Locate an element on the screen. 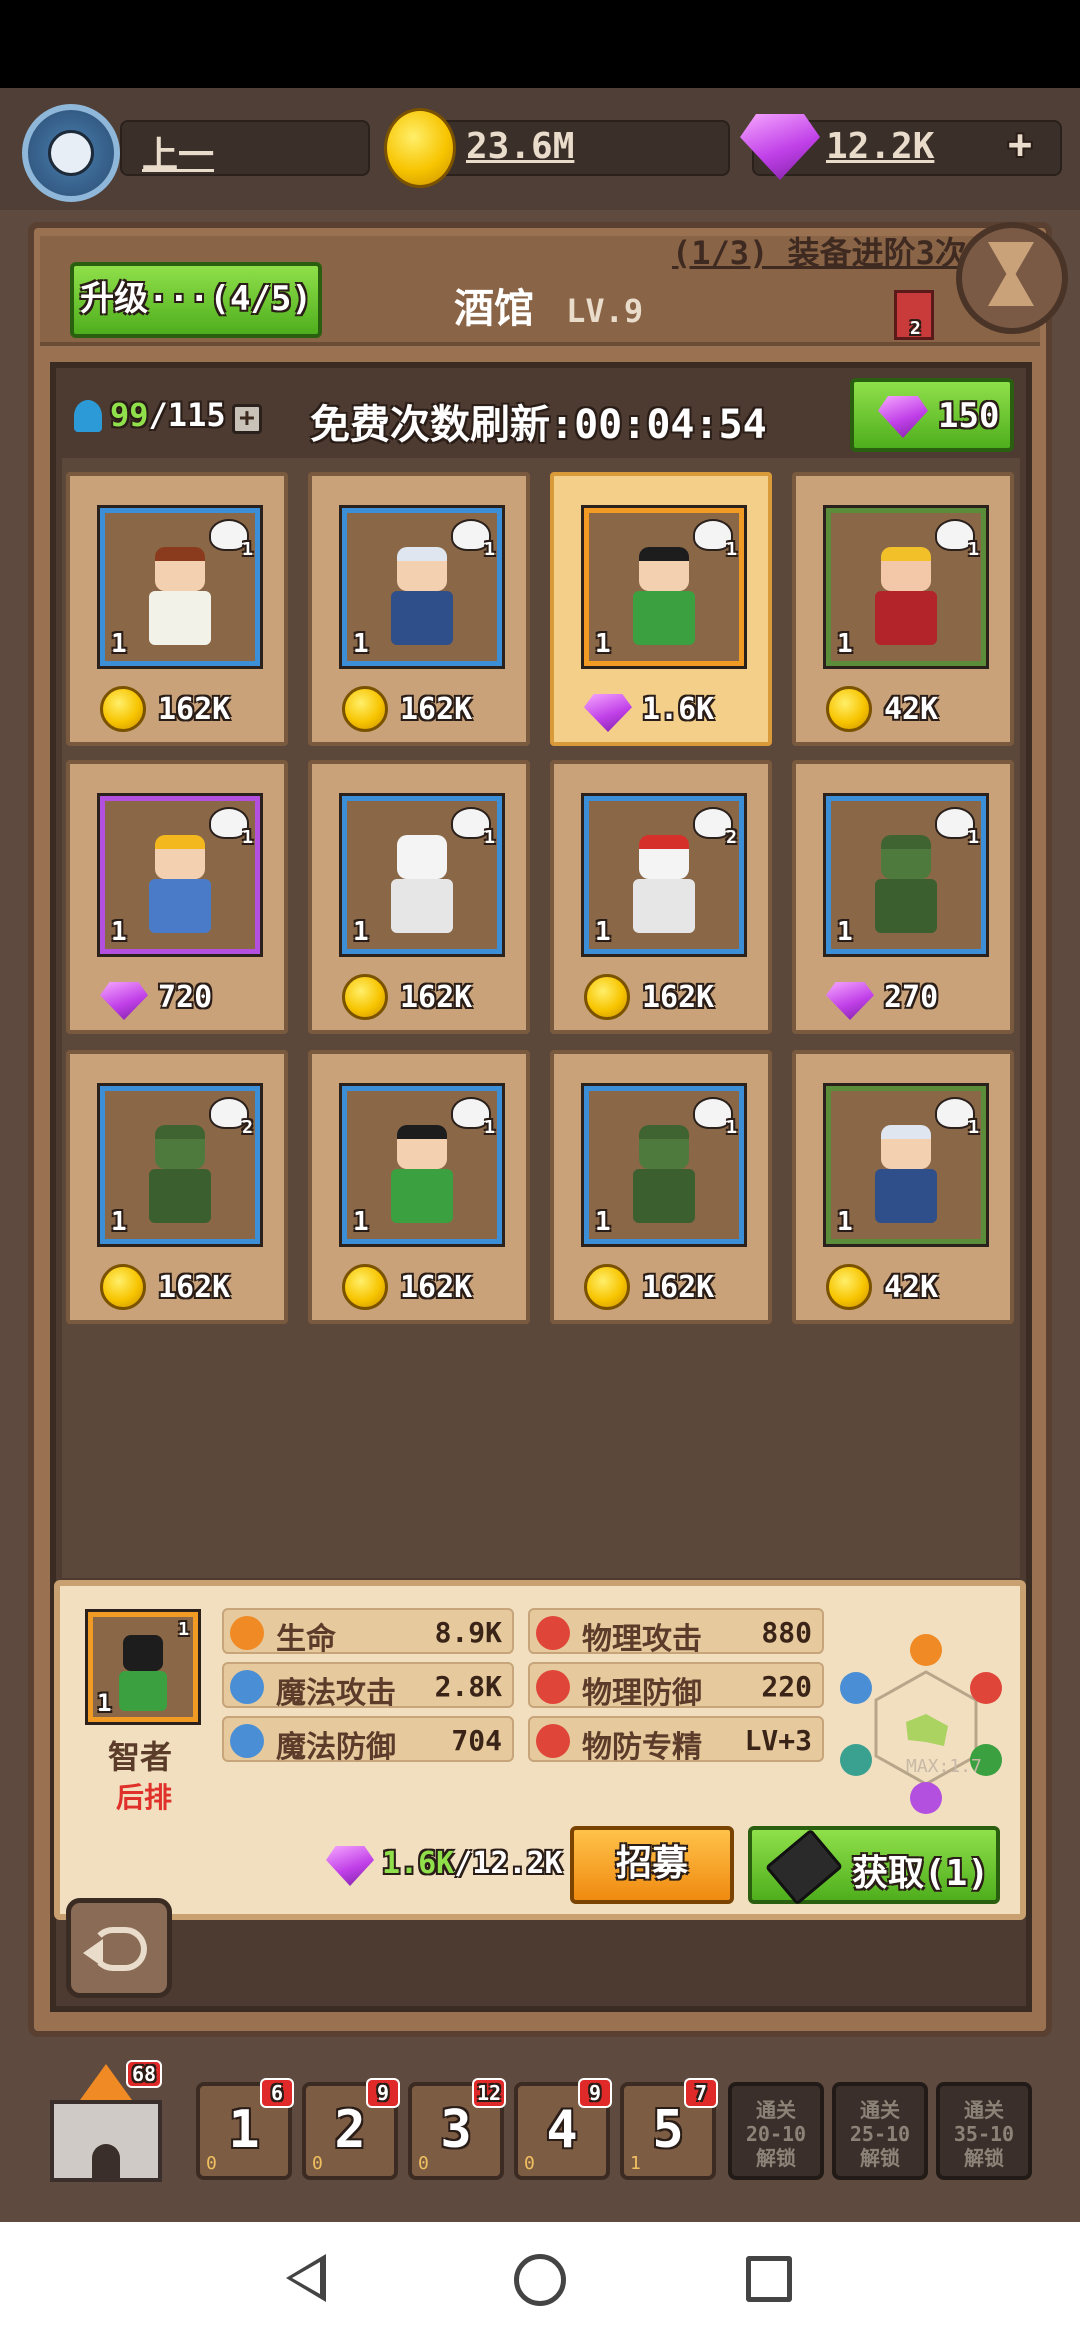 The height and width of the screenshot is (2340, 1080). nav-recents-icon is located at coordinates (769, 2279).